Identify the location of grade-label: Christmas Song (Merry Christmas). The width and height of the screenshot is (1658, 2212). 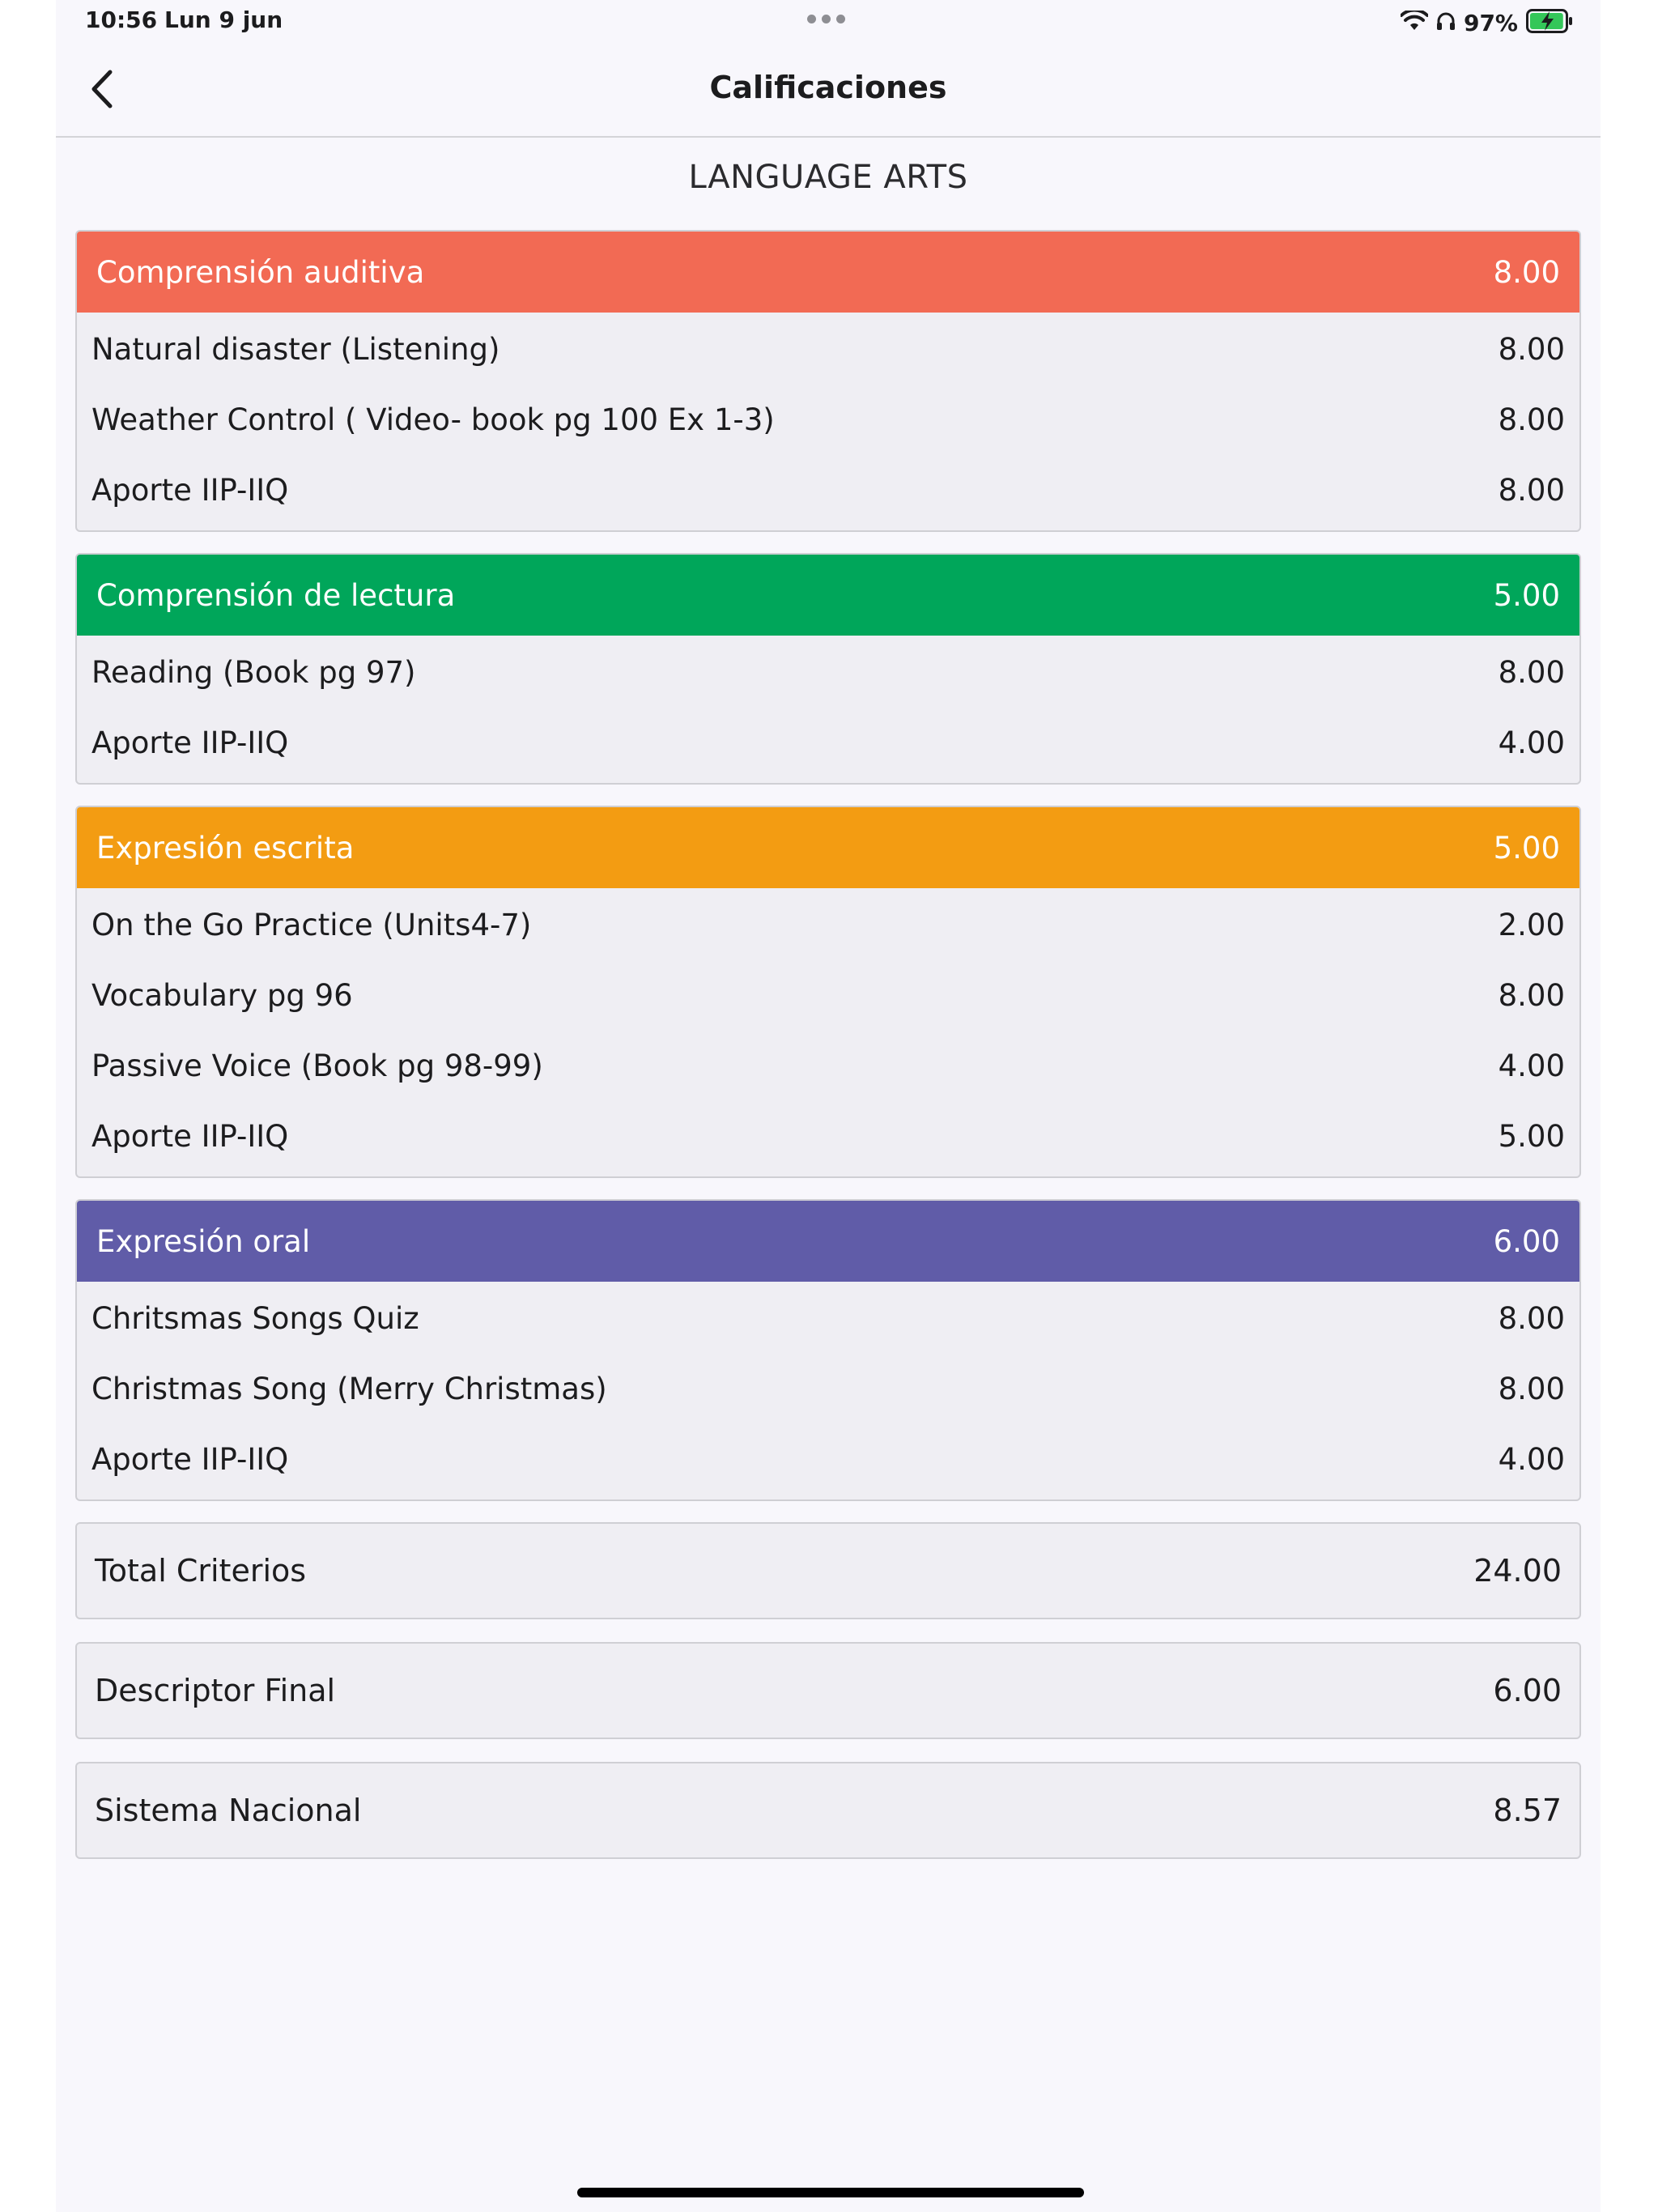
(349, 1389).